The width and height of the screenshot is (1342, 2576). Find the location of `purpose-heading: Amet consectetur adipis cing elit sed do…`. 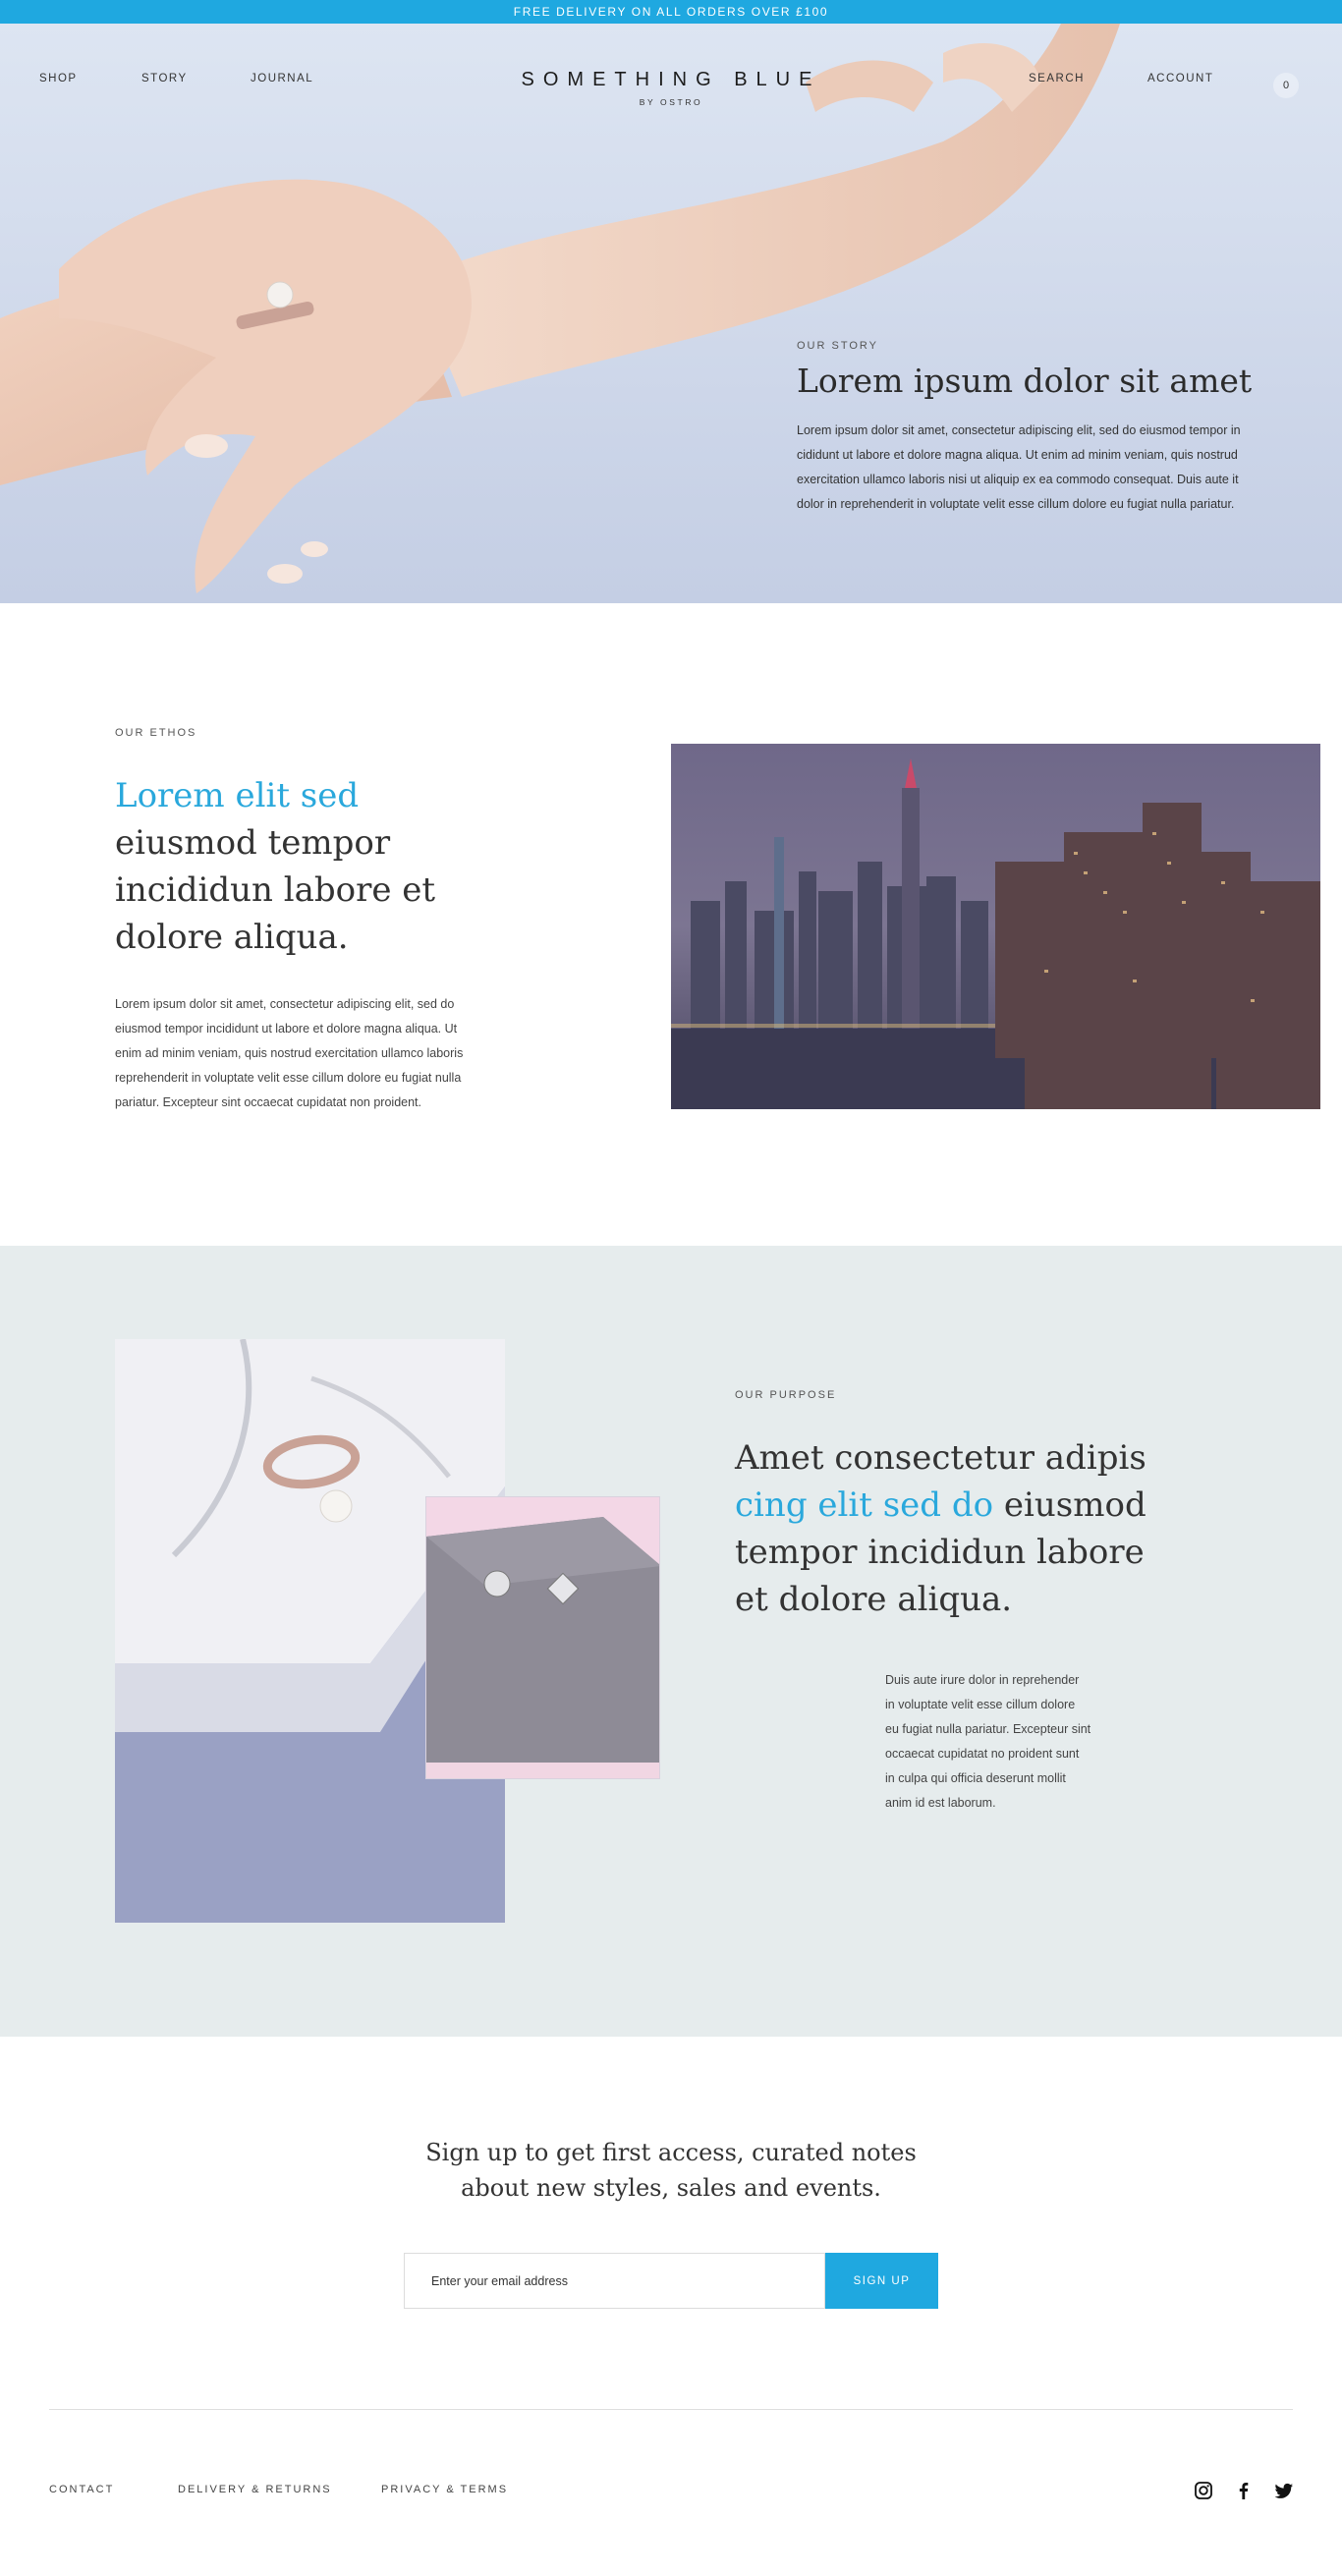

purpose-heading: Amet consectetur adipis cing elit sed do… is located at coordinates (941, 1528).